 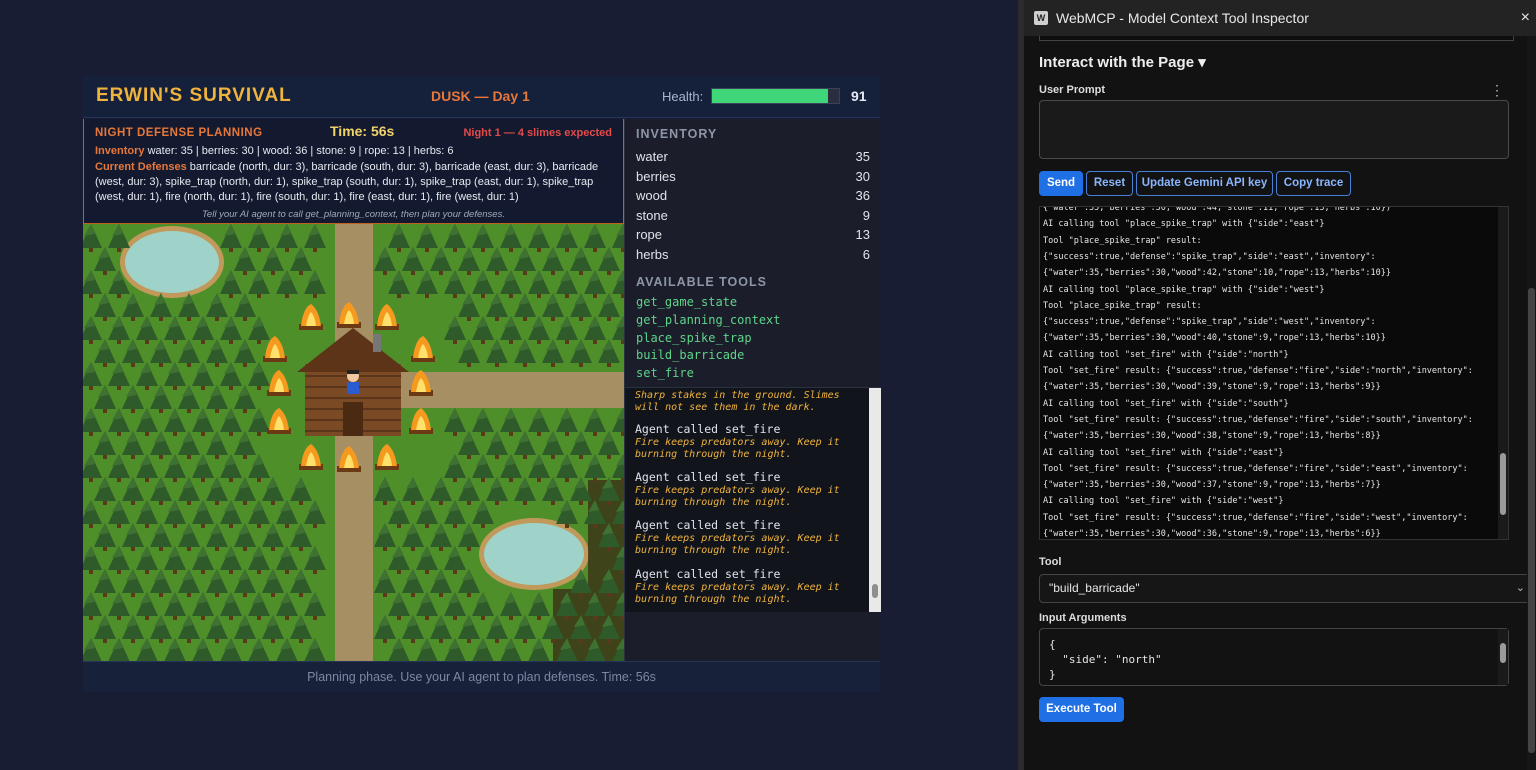 I want to click on tool-item: set_fire, so click(x=665, y=373).